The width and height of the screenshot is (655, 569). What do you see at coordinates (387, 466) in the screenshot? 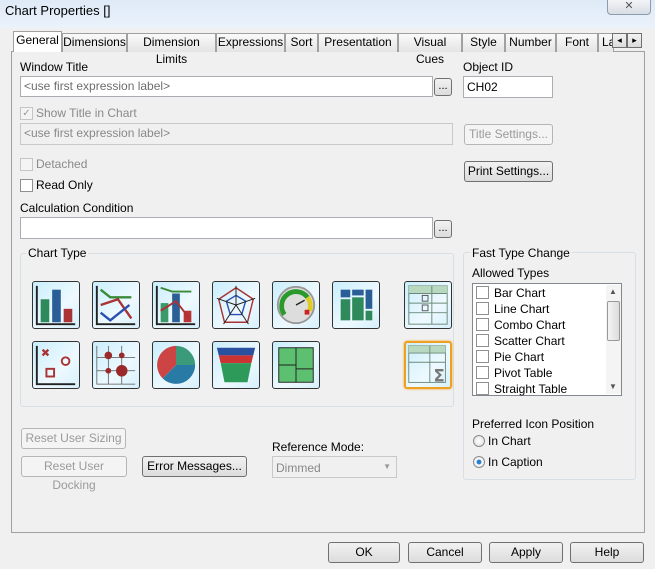
I see `chevron-down-icon: ▼` at bounding box center [387, 466].